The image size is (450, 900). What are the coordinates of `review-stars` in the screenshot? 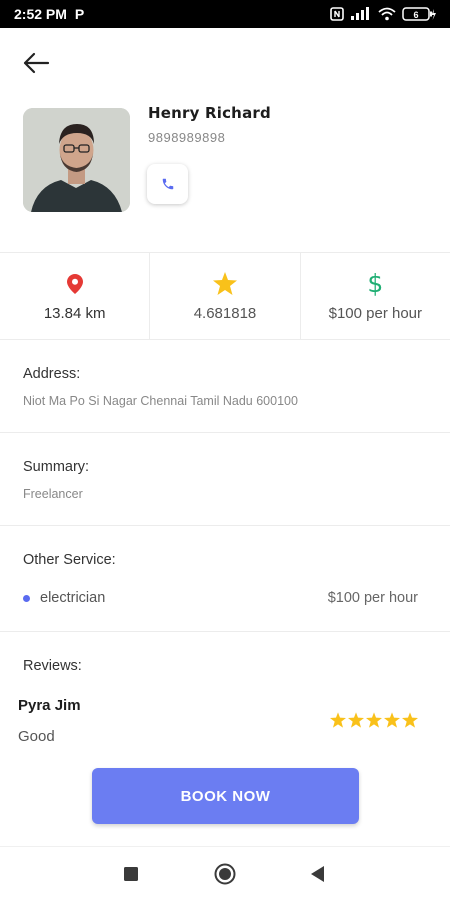 It's located at (374, 720).